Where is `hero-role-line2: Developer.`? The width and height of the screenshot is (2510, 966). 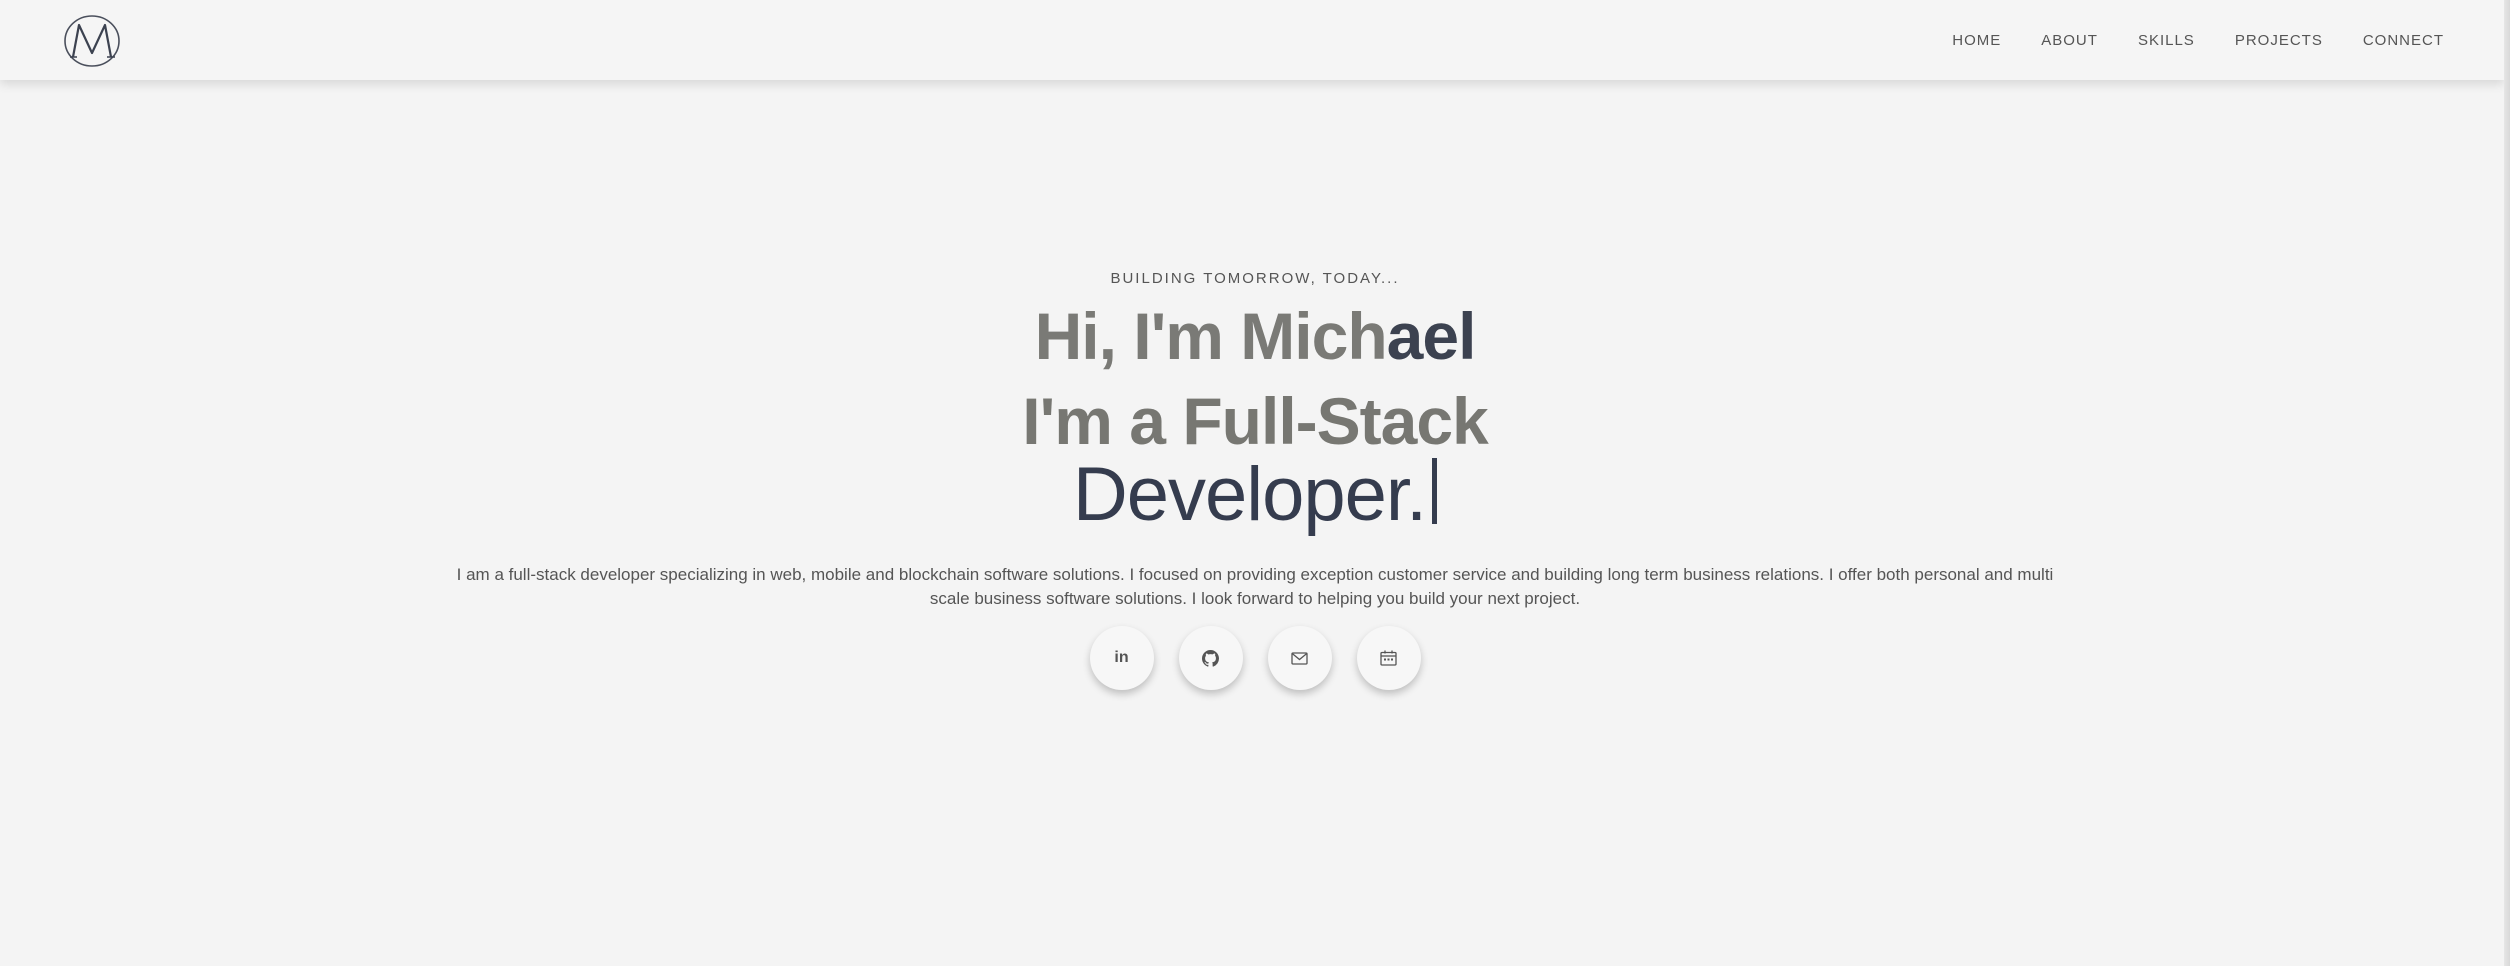
hero-role-line2: Developer. is located at coordinates (1255, 495).